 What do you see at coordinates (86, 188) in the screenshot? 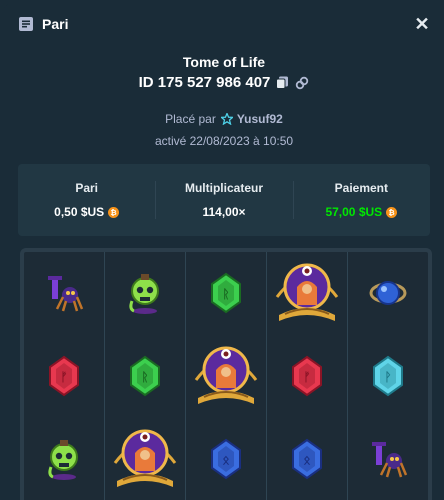
I see `stat-label: Pari` at bounding box center [86, 188].